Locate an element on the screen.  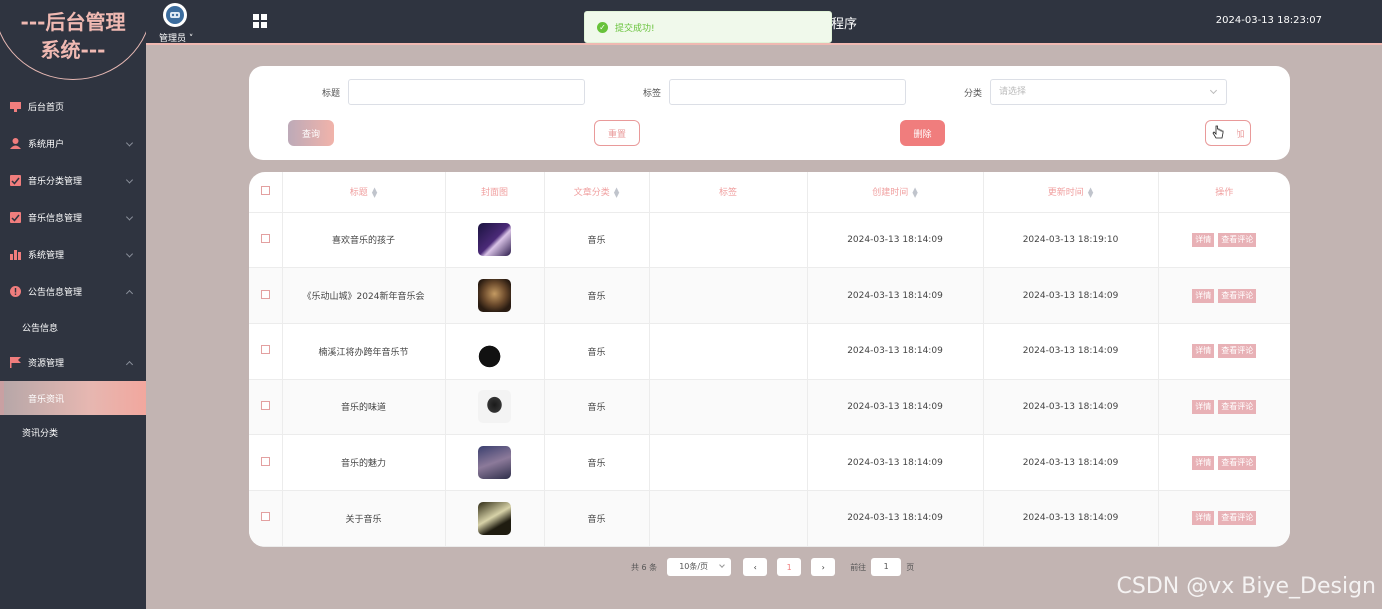
column-header-title: 标题 ▲ ▼ is located at coordinates (364, 192).